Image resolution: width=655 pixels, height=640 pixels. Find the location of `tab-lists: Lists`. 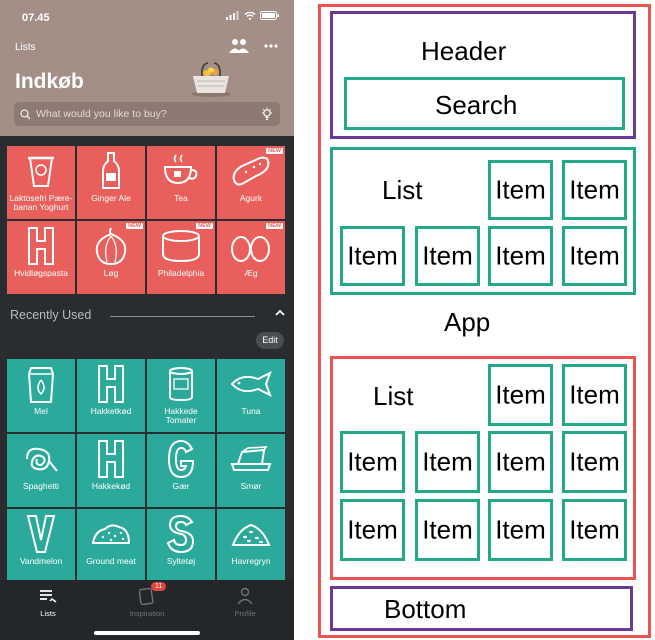

tab-lists: Lists is located at coordinates (48, 602).